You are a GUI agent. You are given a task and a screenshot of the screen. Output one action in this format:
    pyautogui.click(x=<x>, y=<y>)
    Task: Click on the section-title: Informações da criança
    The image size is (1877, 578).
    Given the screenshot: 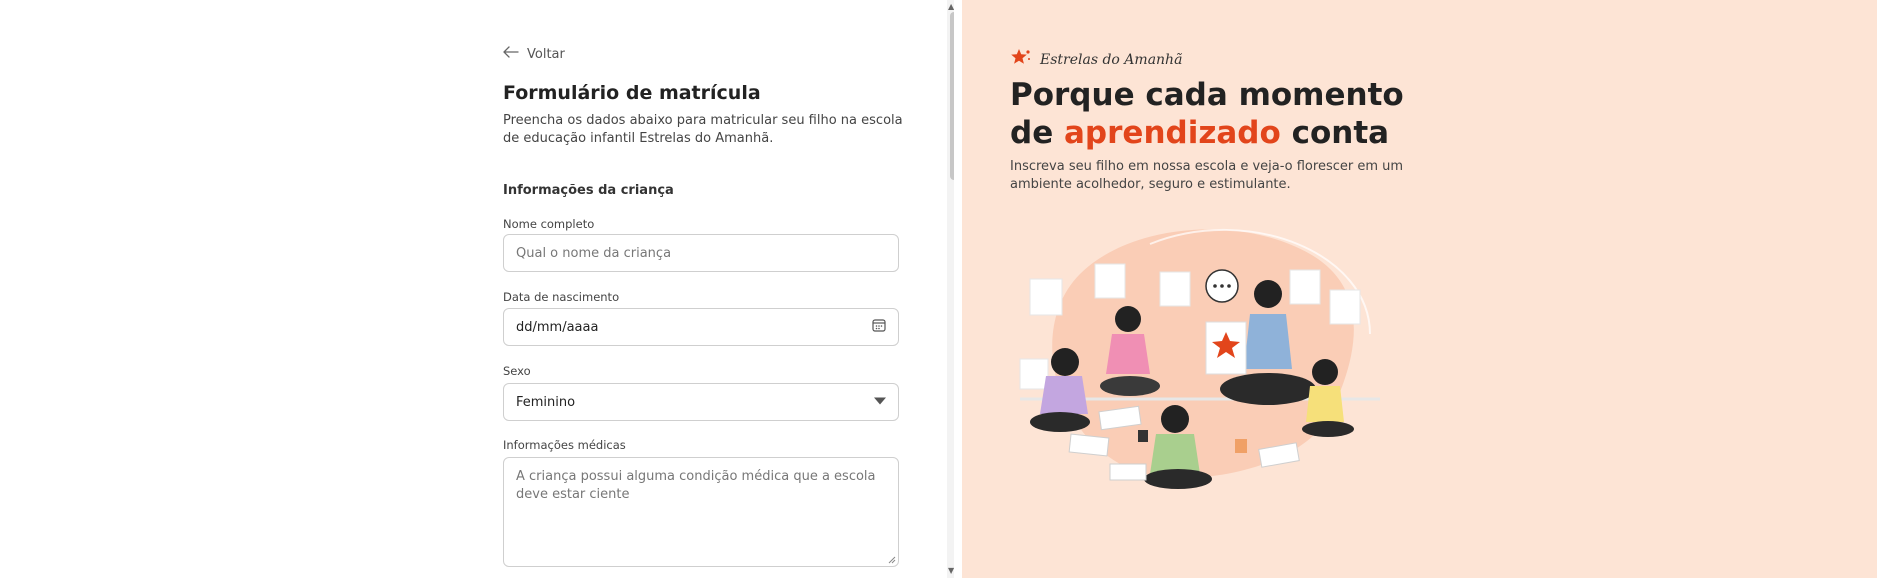 What is the action you would take?
    pyautogui.click(x=588, y=190)
    